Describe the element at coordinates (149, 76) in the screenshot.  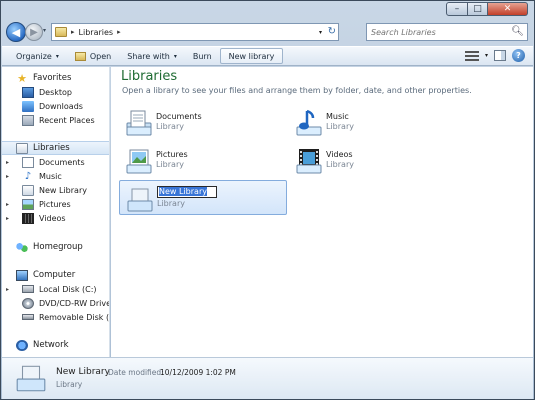
I see `page-title: Libraries` at that location.